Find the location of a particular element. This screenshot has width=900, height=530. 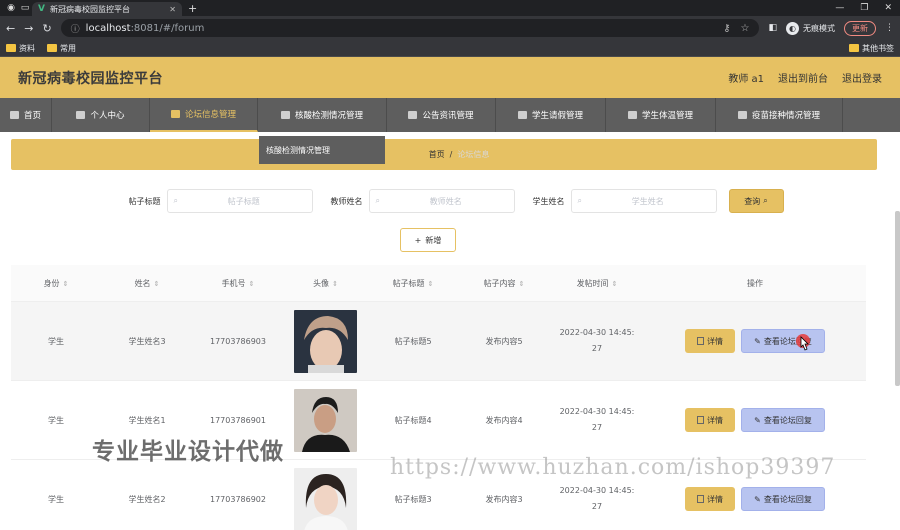

user-icon is located at coordinates (81, 115).